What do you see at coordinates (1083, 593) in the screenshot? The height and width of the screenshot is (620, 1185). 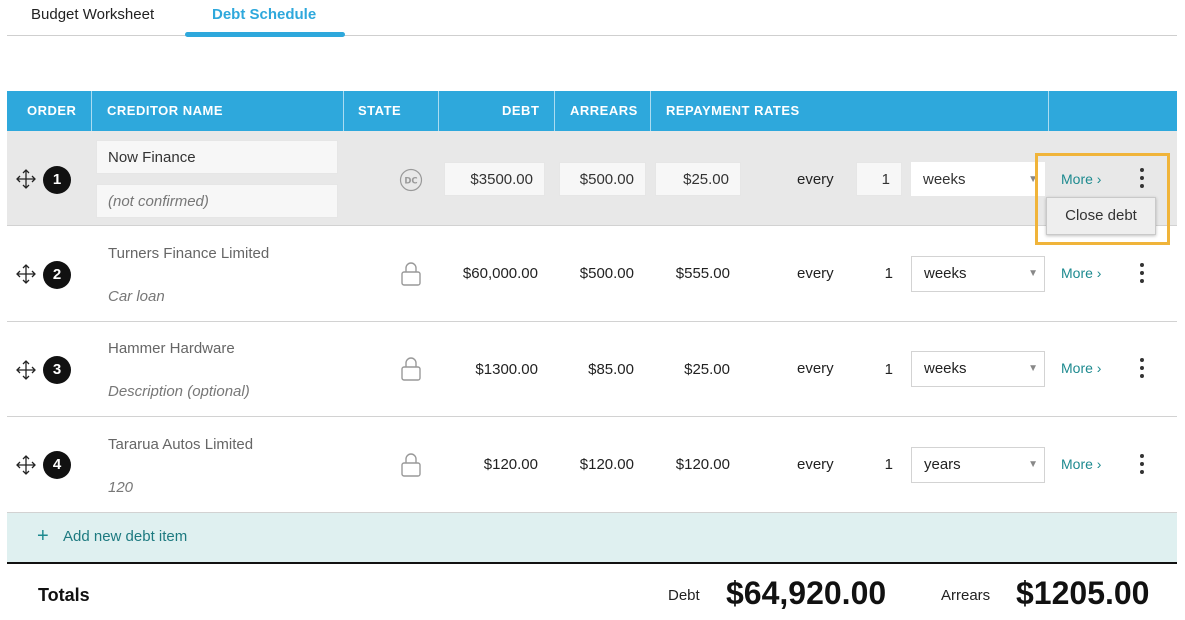 I see `arrears-total-value: $1205.00` at bounding box center [1083, 593].